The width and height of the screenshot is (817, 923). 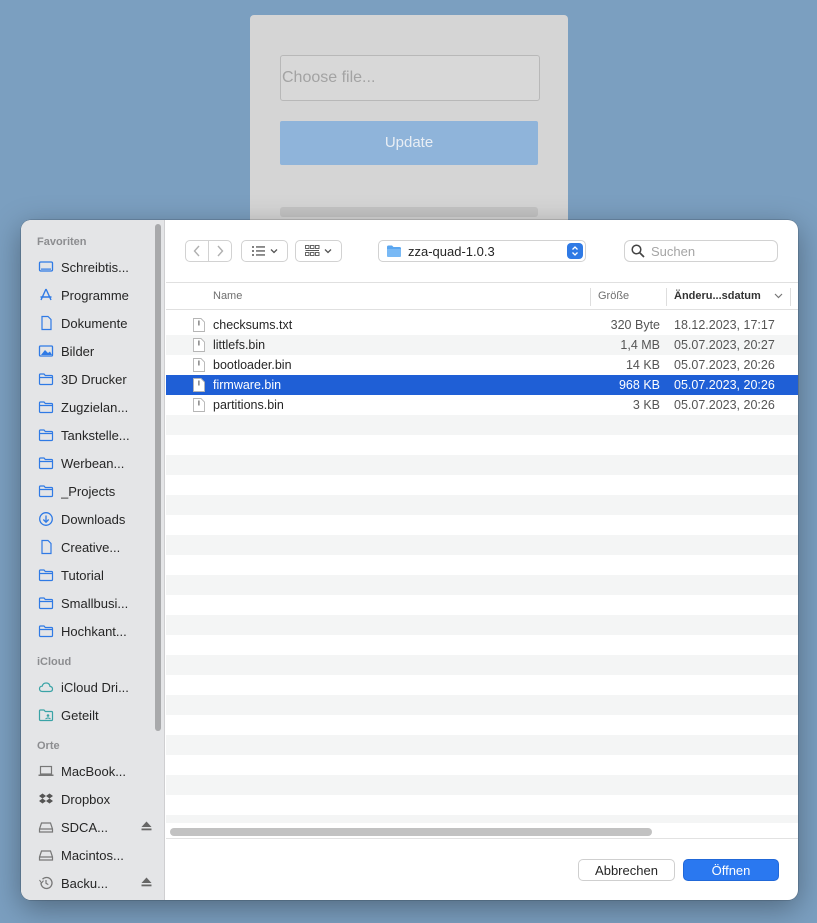 What do you see at coordinates (54, 662) in the screenshot?
I see `sidebar-section-icloud: iCloud` at bounding box center [54, 662].